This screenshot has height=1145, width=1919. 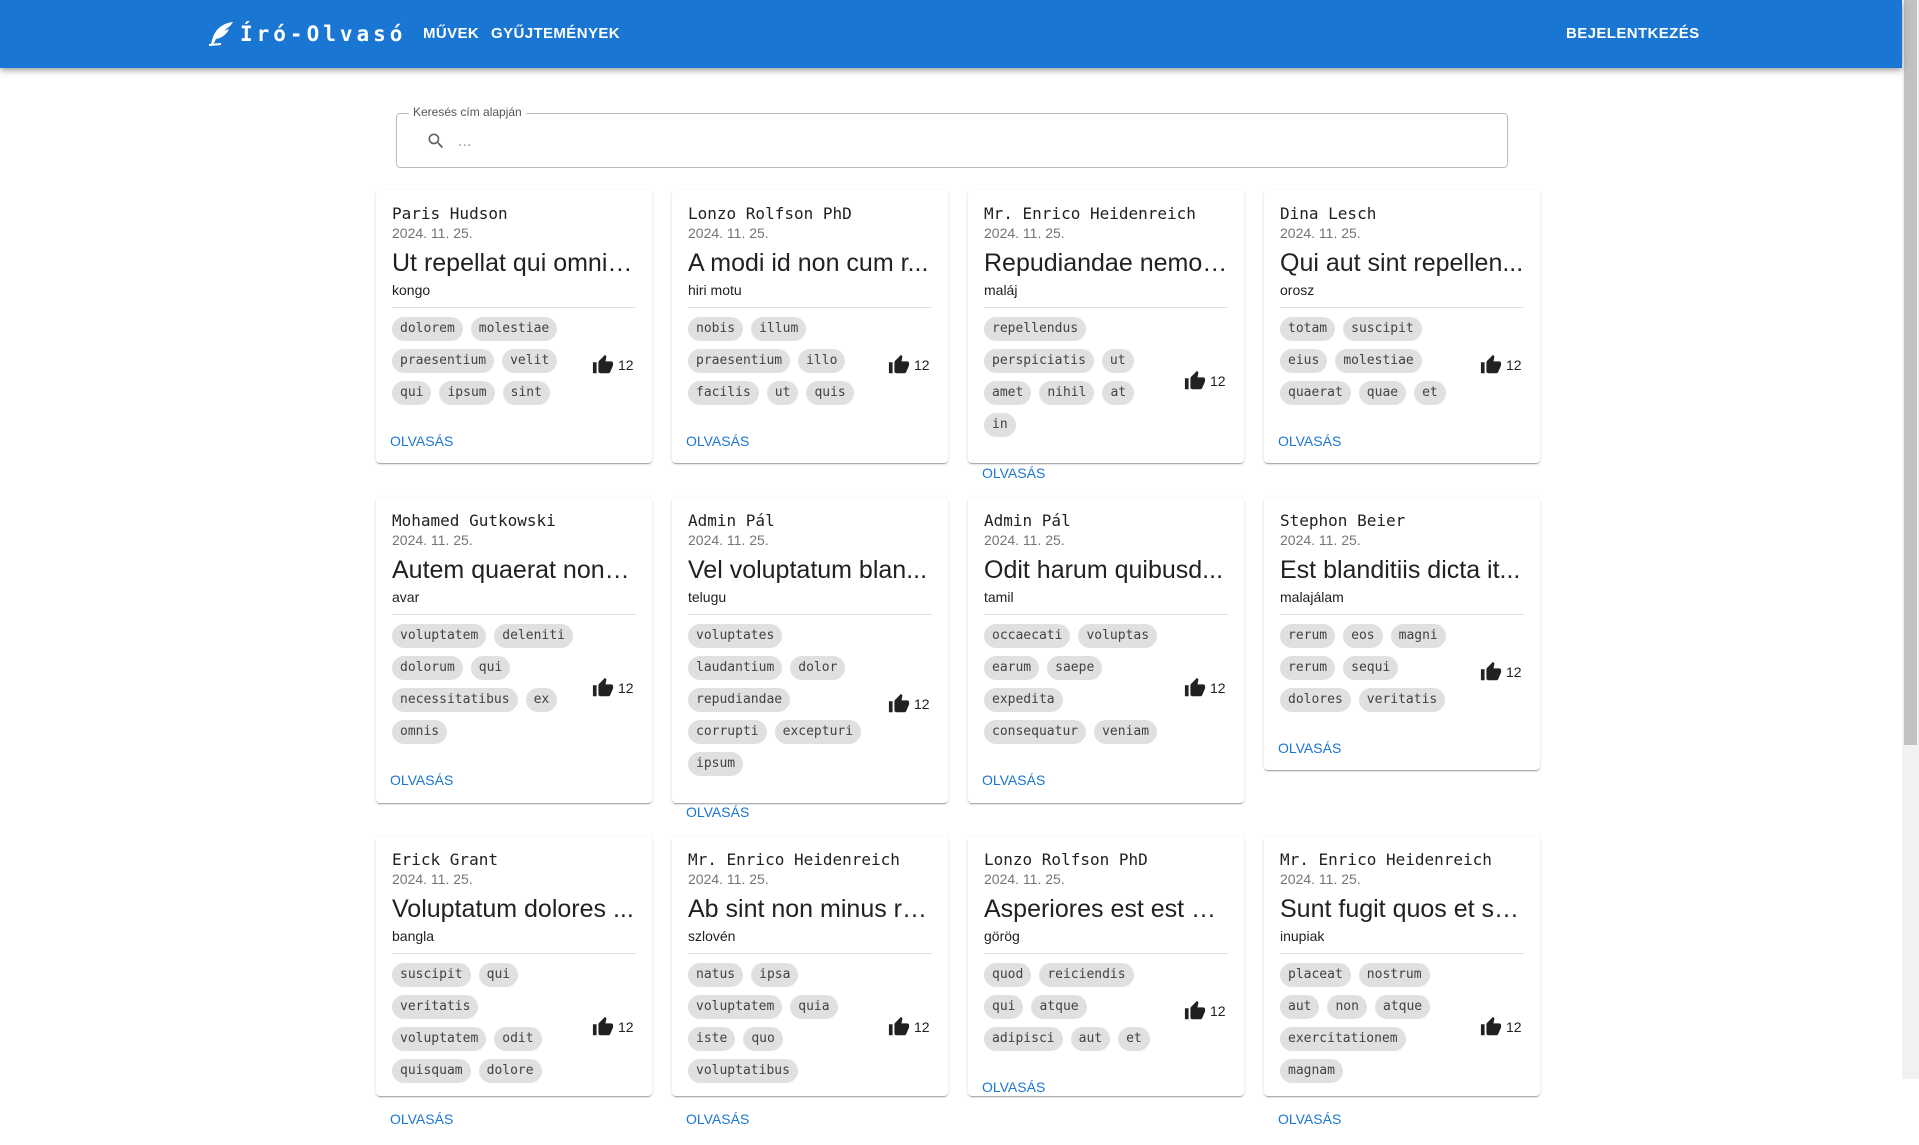 What do you see at coordinates (712, 1039) in the screenshot?
I see `tag-chip: iste` at bounding box center [712, 1039].